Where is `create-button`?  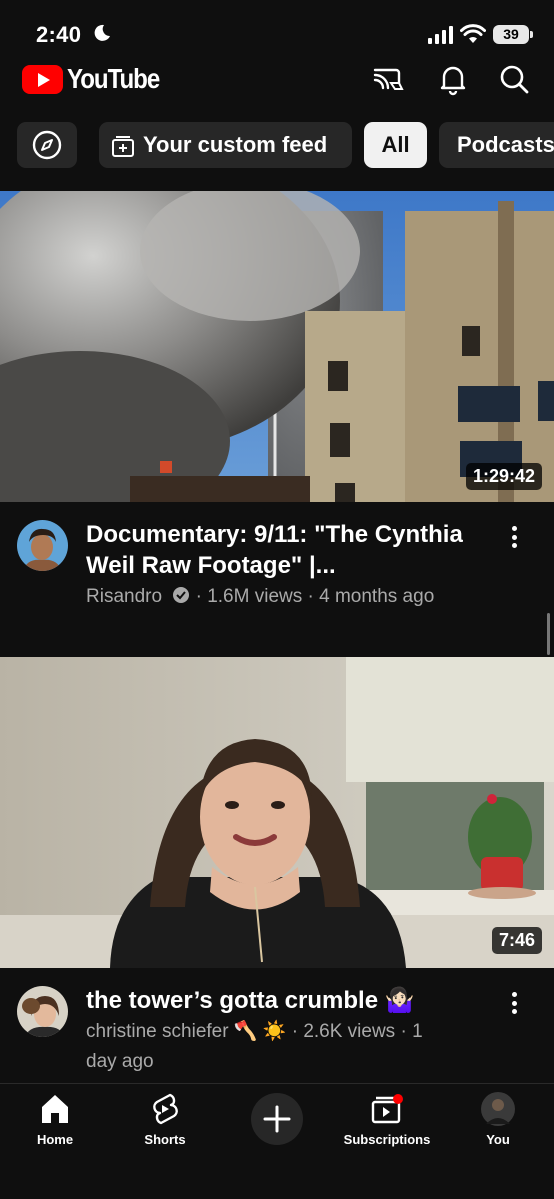 create-button is located at coordinates (277, 1119).